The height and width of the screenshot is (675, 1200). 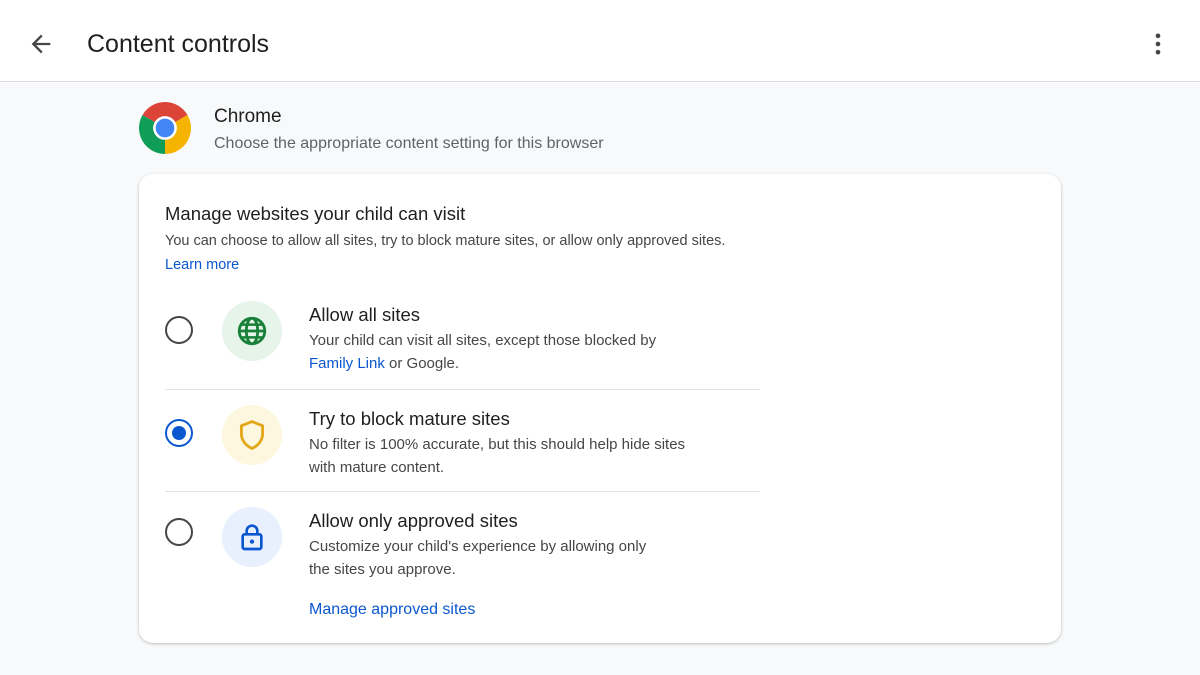 I want to click on more-options-button, so click(x=1158, y=44).